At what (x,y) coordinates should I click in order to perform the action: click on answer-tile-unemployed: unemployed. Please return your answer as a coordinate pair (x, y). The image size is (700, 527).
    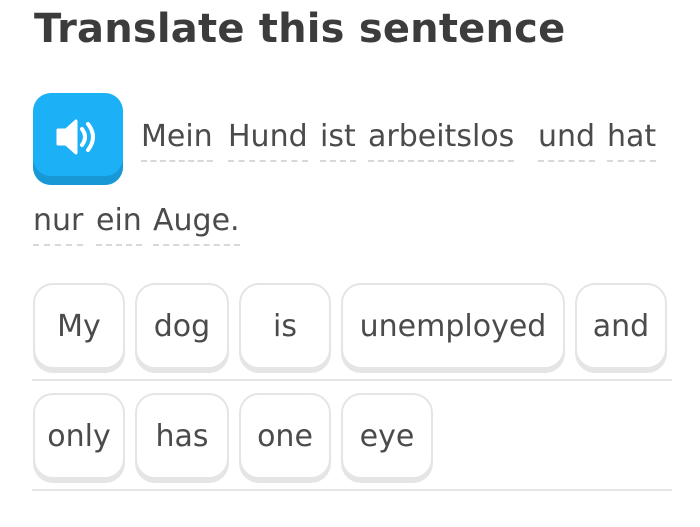
    Looking at the image, I should click on (453, 326).